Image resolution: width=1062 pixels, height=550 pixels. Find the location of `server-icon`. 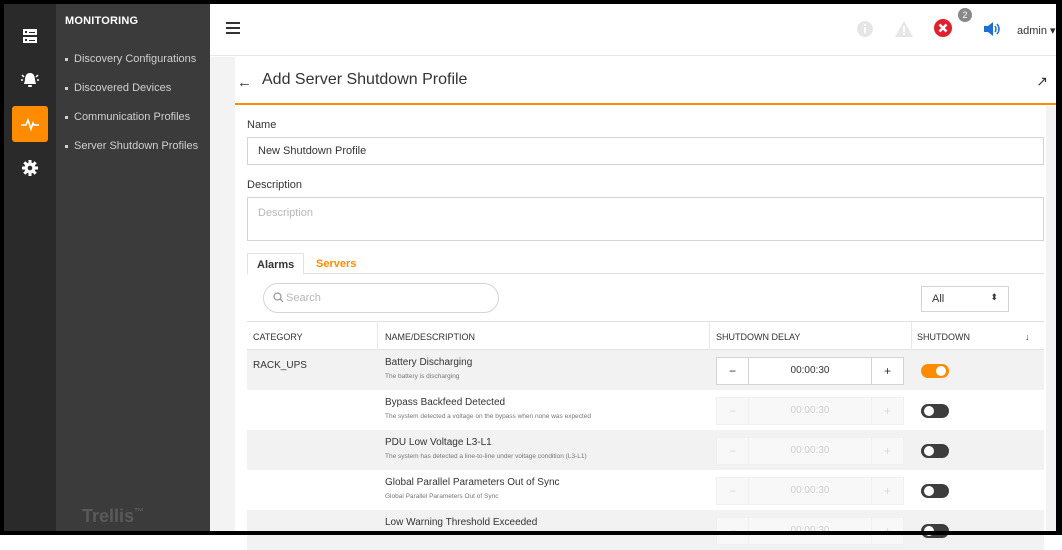

server-icon is located at coordinates (30, 36).